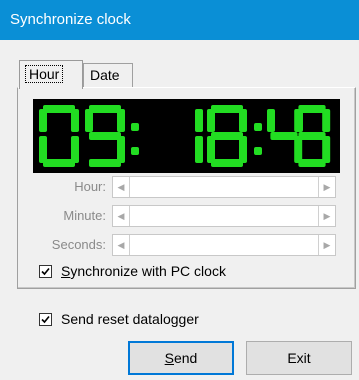  I want to click on tab-date-label: Date, so click(105, 75).